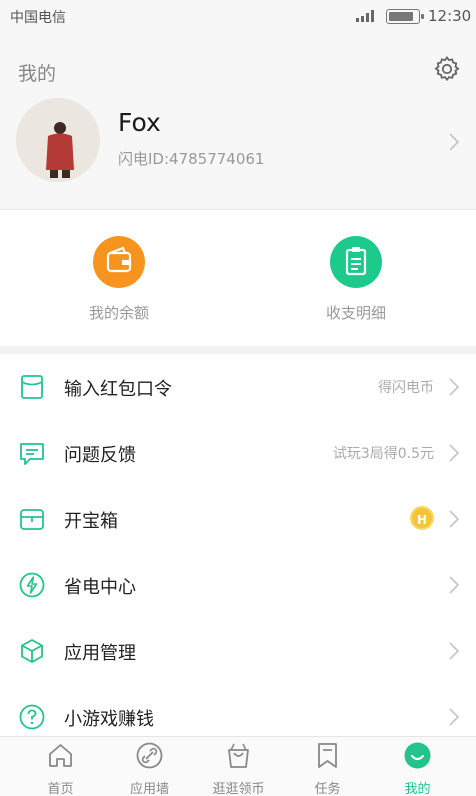 The height and width of the screenshot is (796, 476). What do you see at coordinates (149, 789) in the screenshot?
I see `tab-label: 应用墙` at bounding box center [149, 789].